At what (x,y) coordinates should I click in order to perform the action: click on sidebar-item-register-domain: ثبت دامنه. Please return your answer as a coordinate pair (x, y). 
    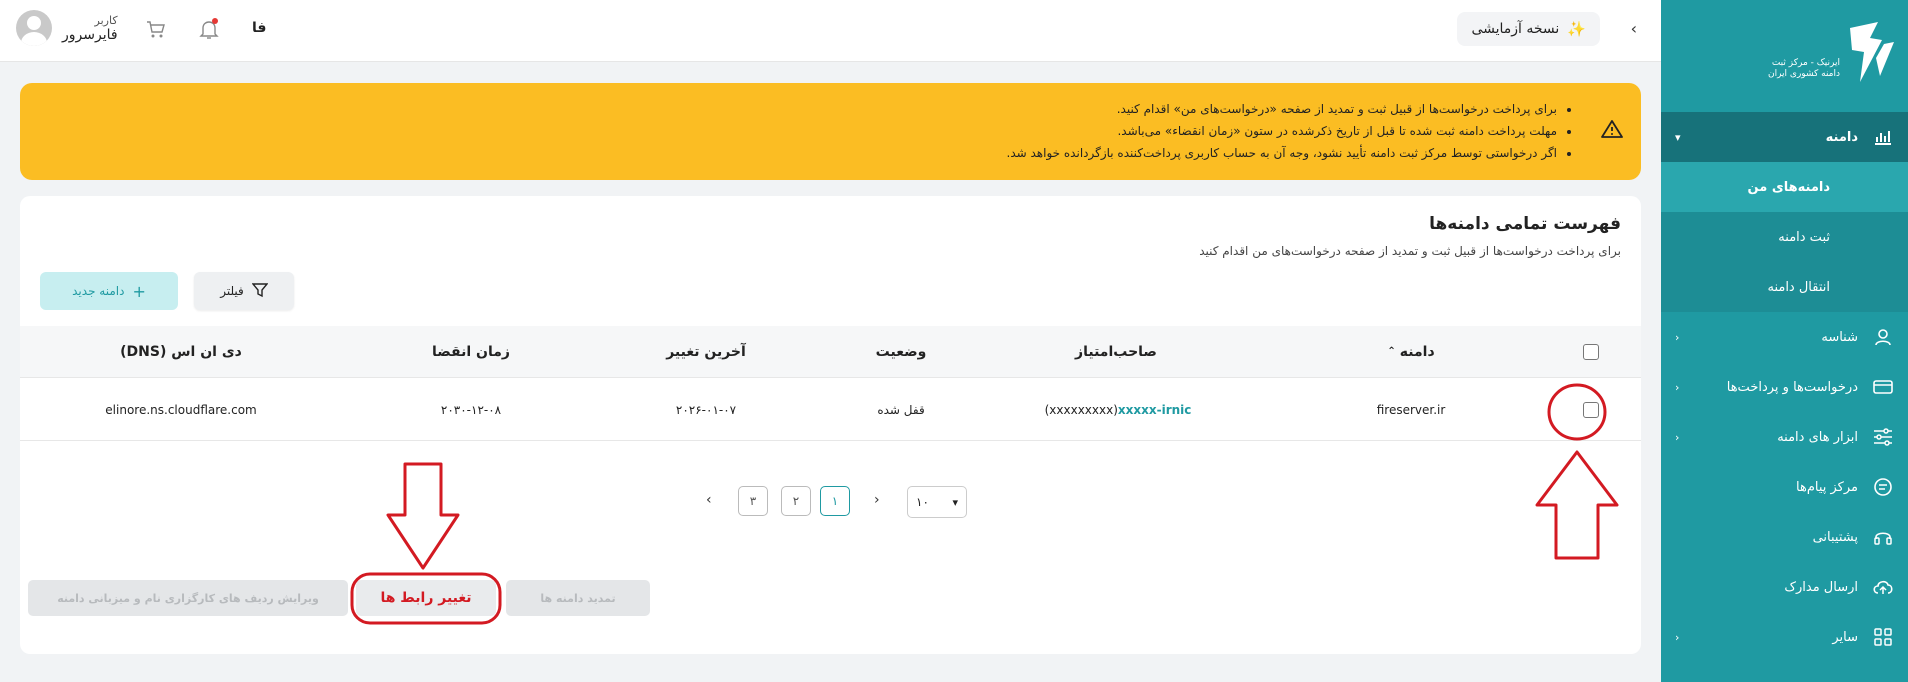
    Looking at the image, I should click on (1784, 237).